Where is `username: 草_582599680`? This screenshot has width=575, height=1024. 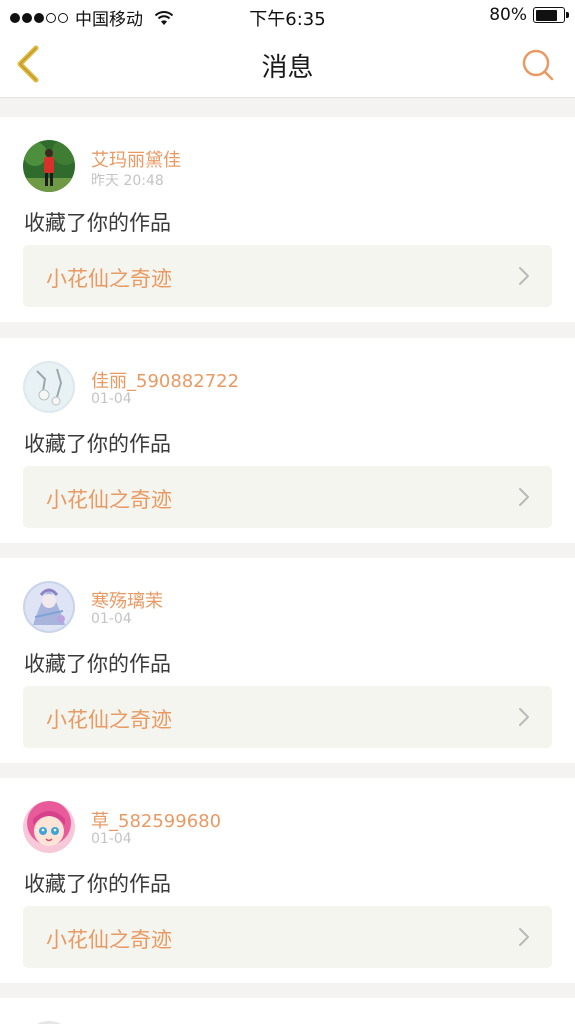
username: 草_582599680 is located at coordinates (156, 820).